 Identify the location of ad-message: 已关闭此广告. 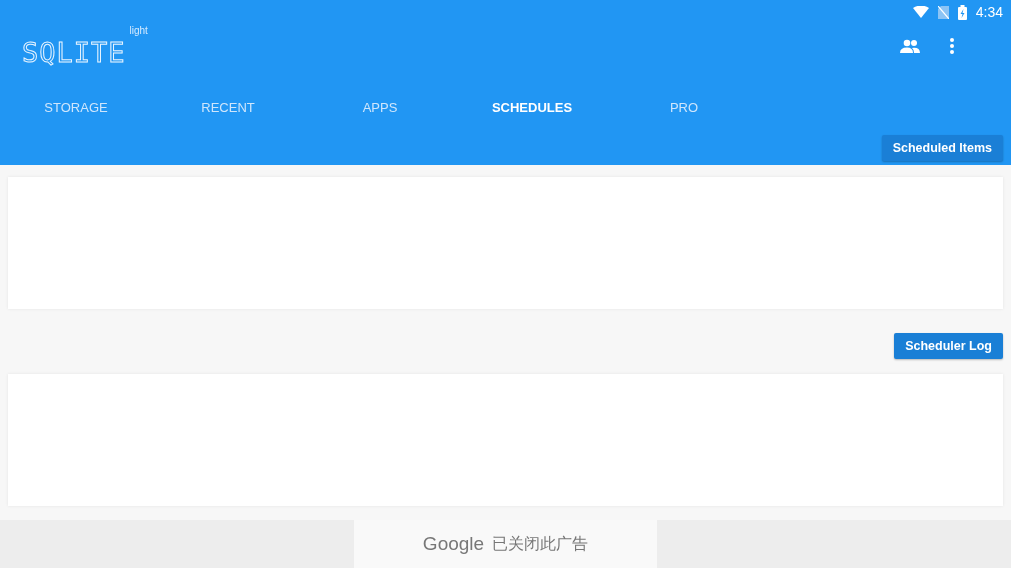
(540, 543).